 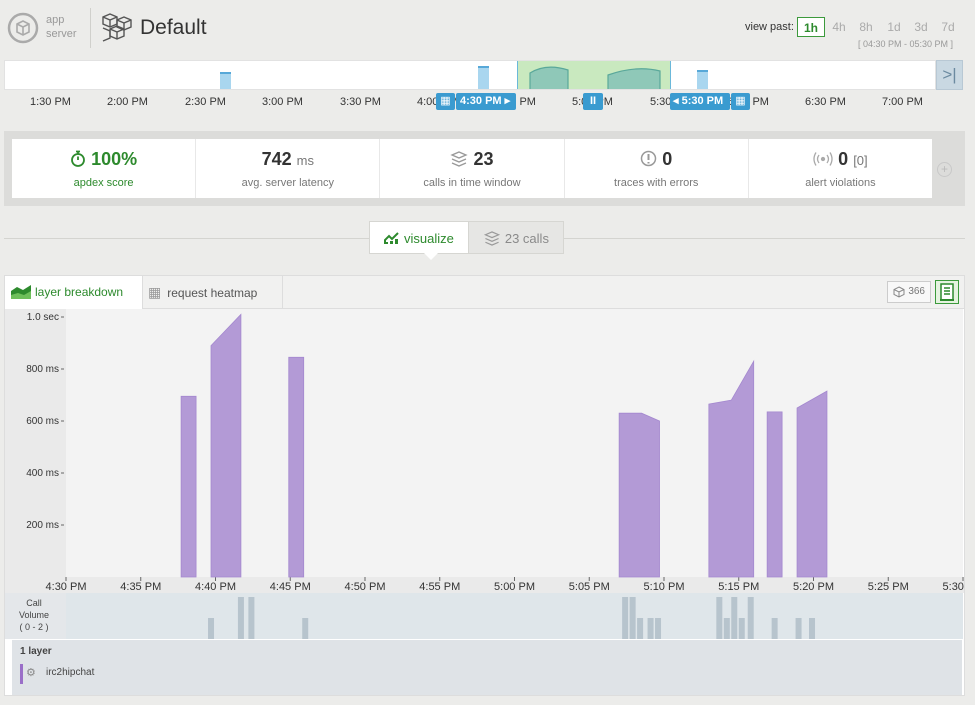 What do you see at coordinates (664, 587) in the screenshot?
I see `x-tick-label: 5:10 PM` at bounding box center [664, 587].